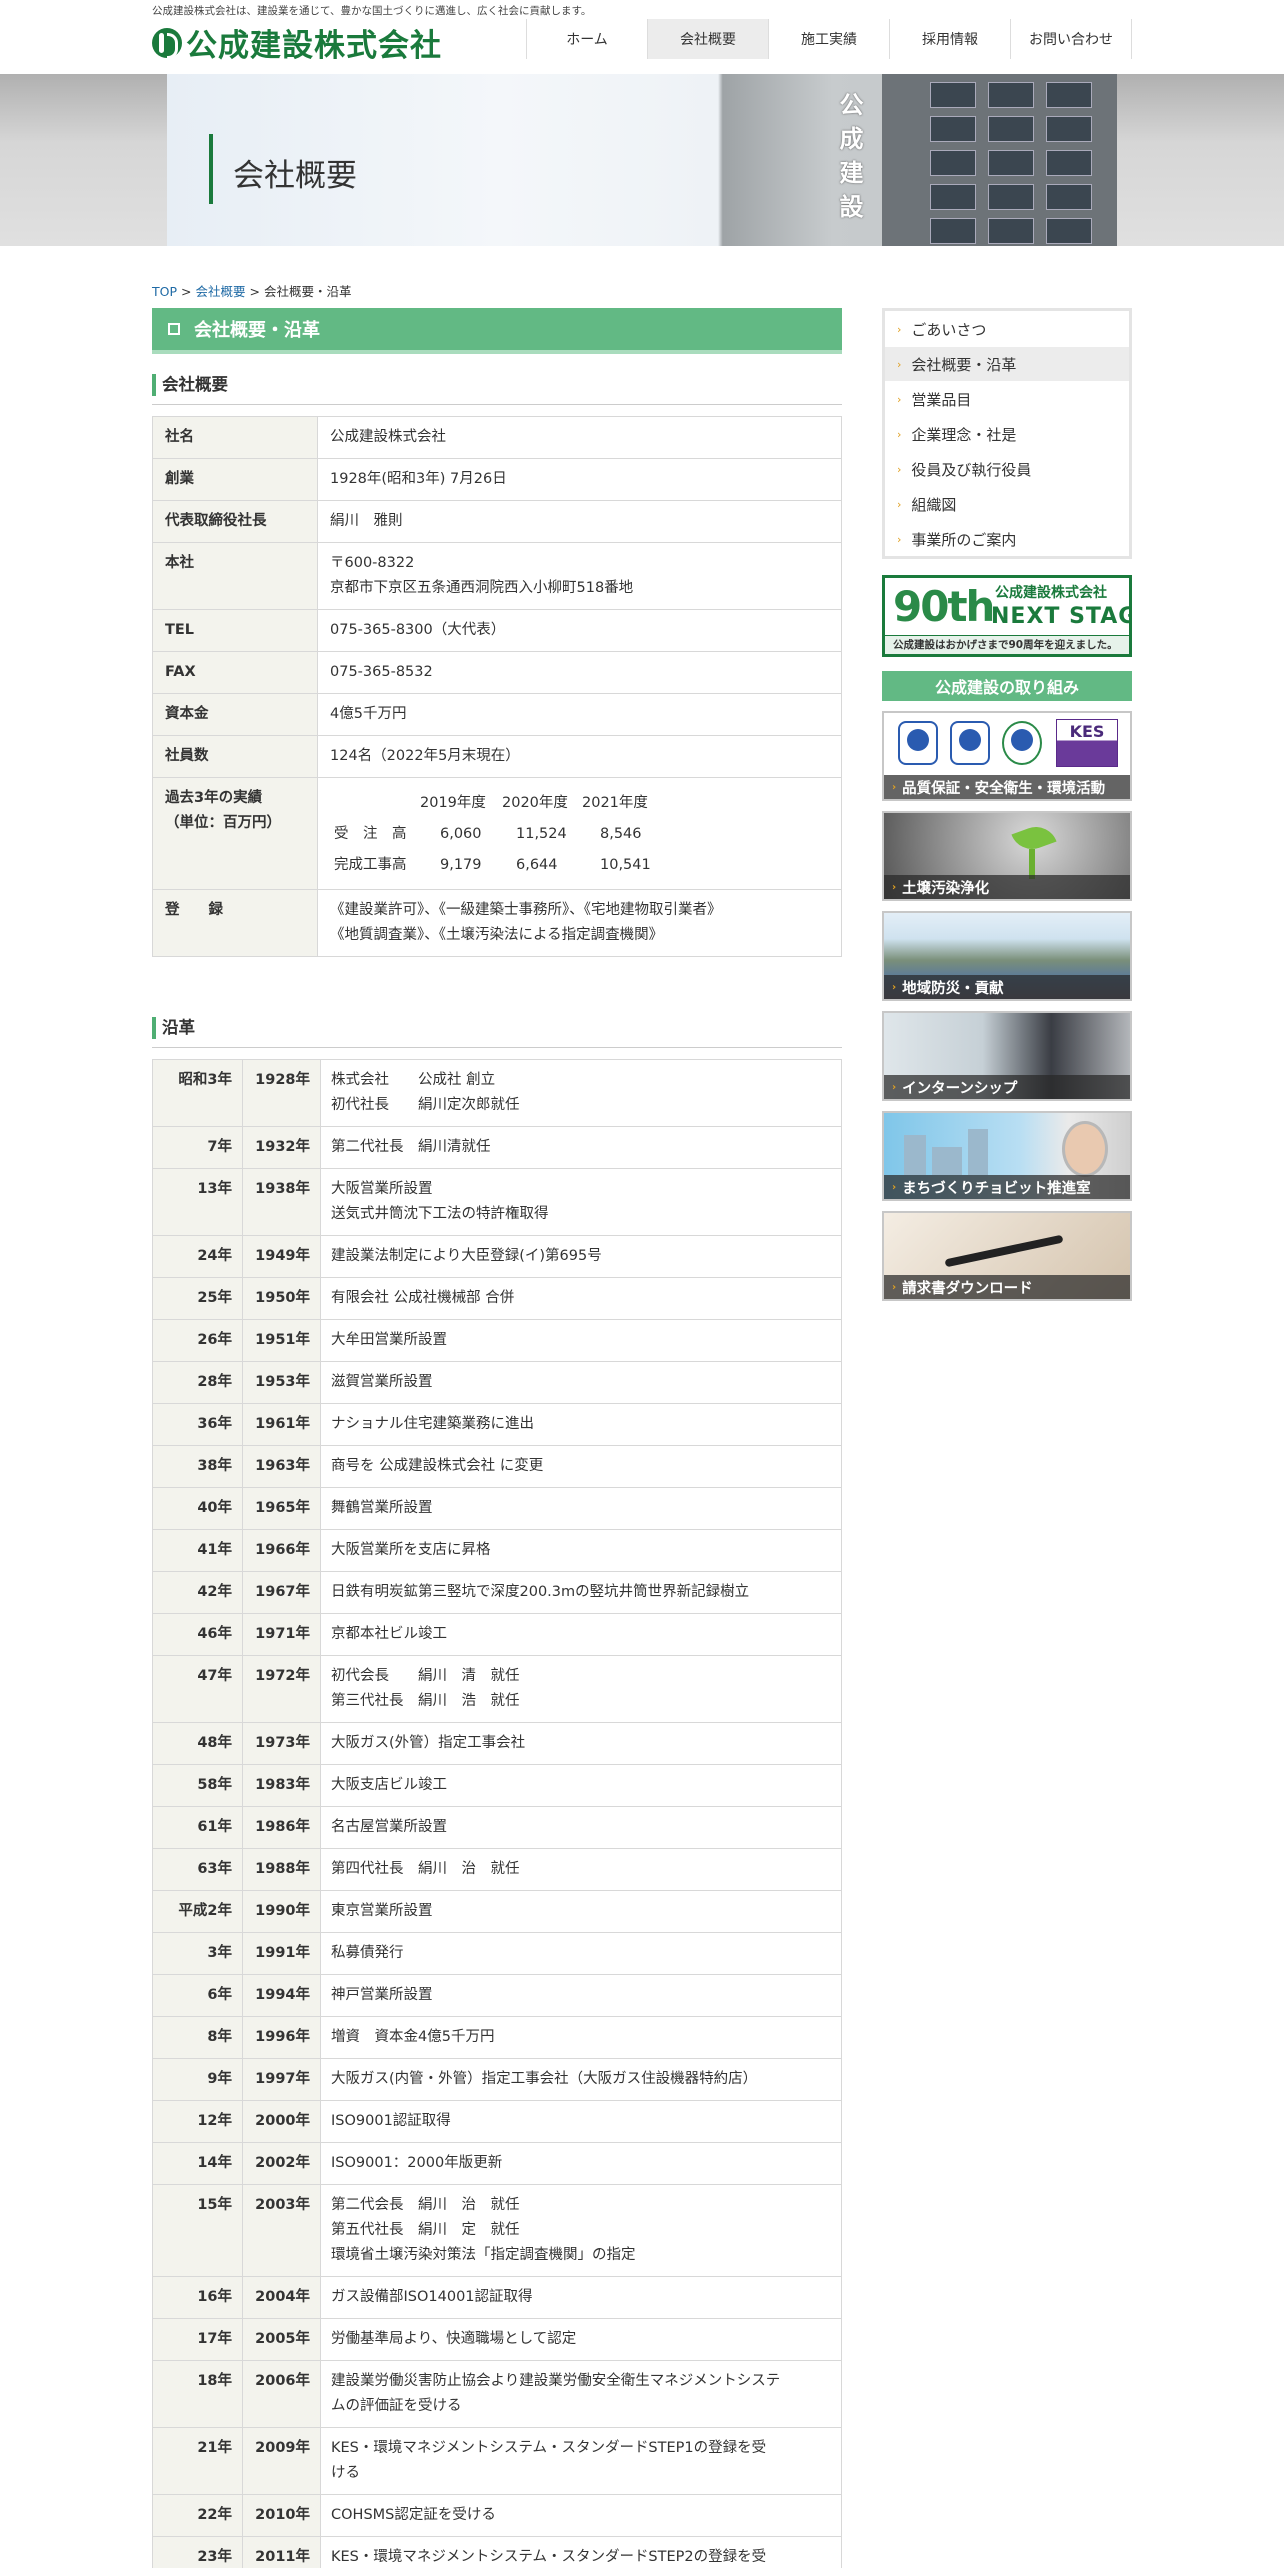  I want to click on row-value: 〒600-8322 京都市下京区五条通西洞院西入小柳町518番地, so click(579, 576).